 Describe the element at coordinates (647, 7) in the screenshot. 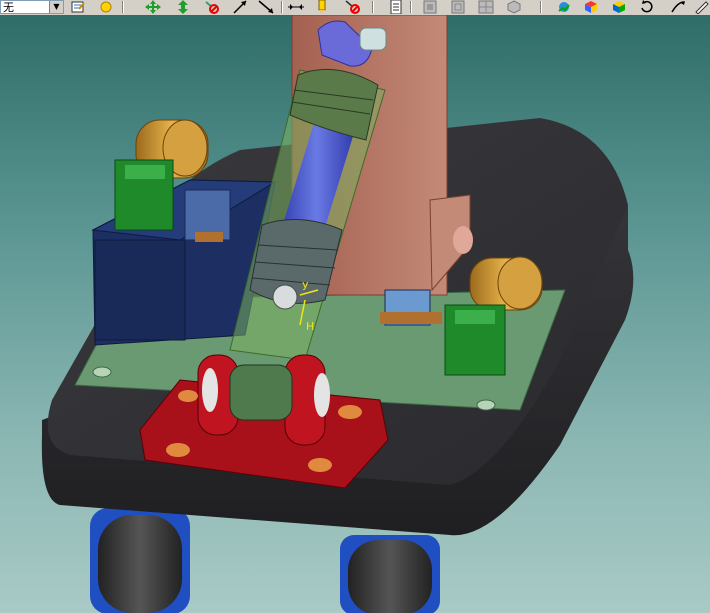

I see `rotate-icon` at that location.